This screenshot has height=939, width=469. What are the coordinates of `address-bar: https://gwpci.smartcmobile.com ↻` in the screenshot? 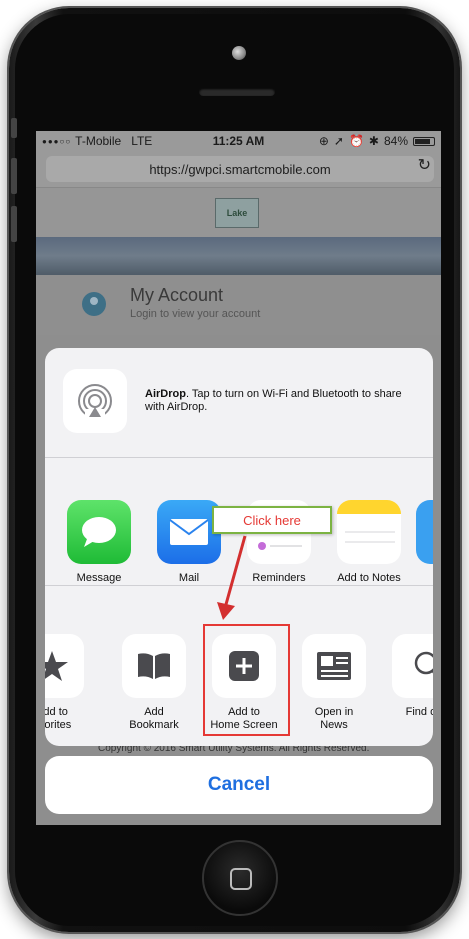 It's located at (238, 169).